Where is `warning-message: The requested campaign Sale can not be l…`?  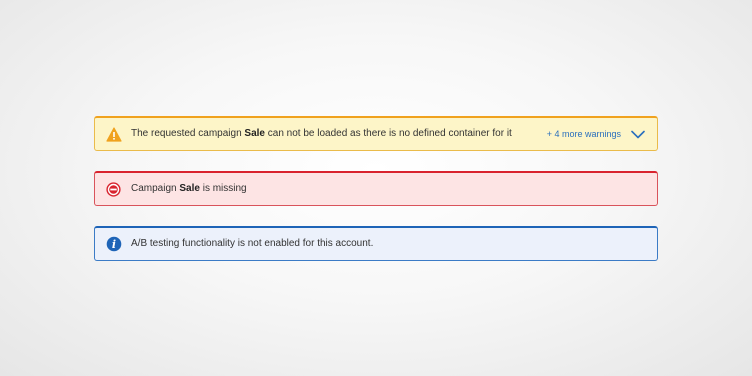
warning-message: The requested campaign Sale can not be l… is located at coordinates (339, 134).